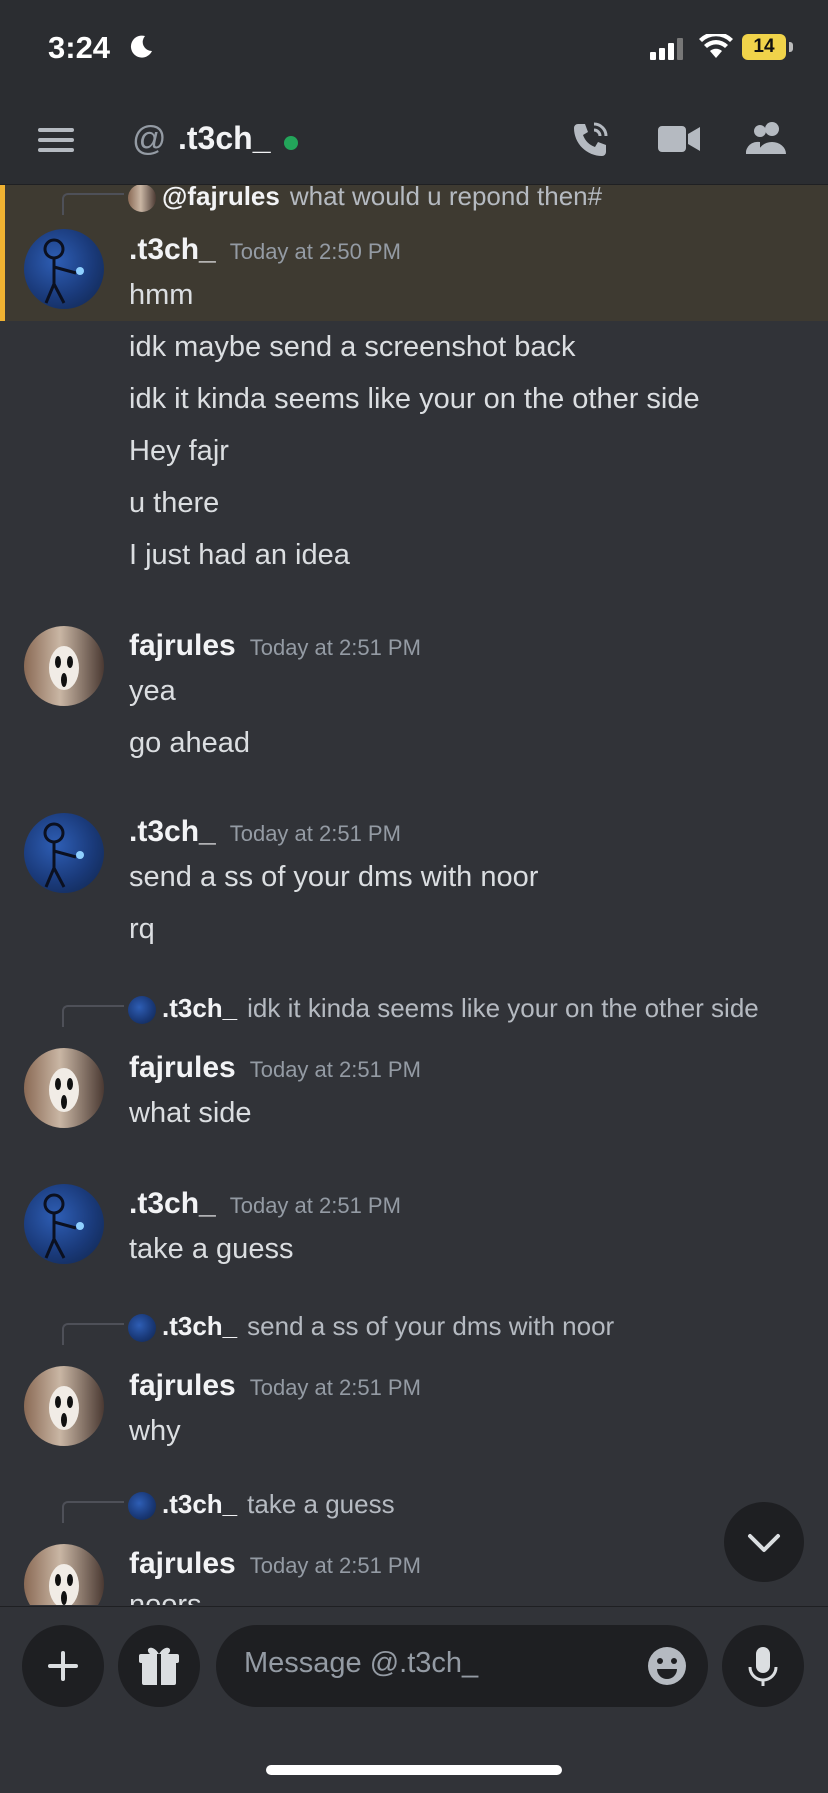 The width and height of the screenshot is (828, 1793). I want to click on battery-icon: 14, so click(764, 47).